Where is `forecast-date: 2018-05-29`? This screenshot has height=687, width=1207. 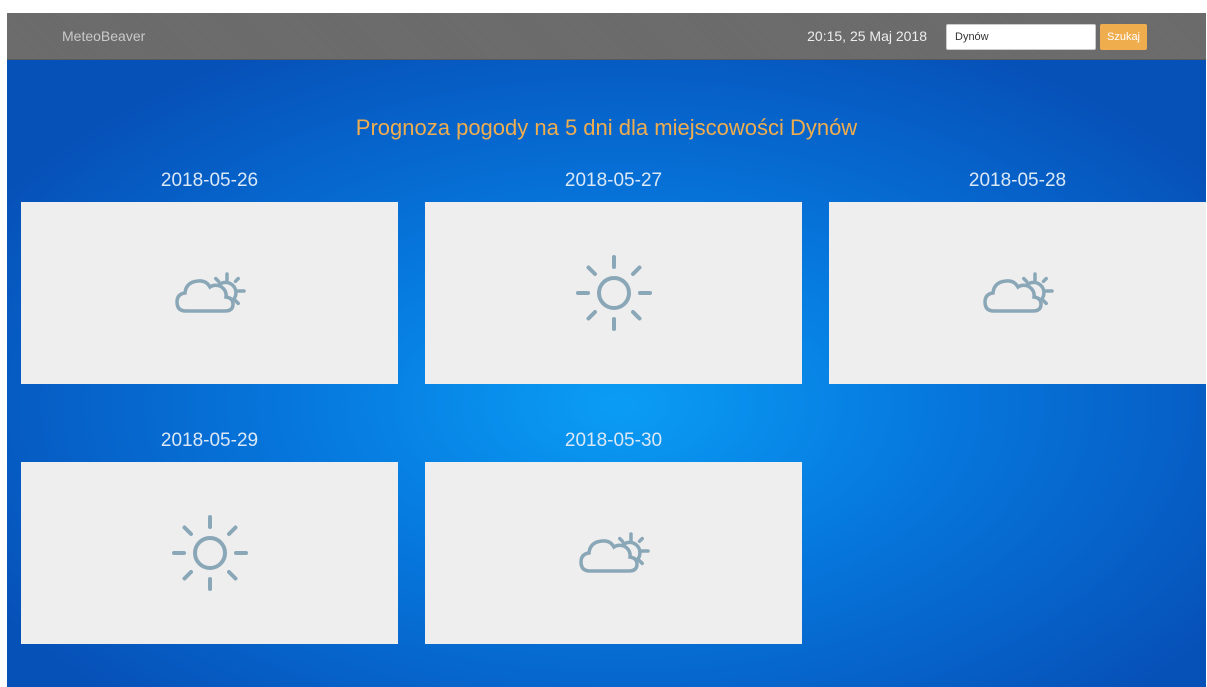 forecast-date: 2018-05-29 is located at coordinates (209, 440).